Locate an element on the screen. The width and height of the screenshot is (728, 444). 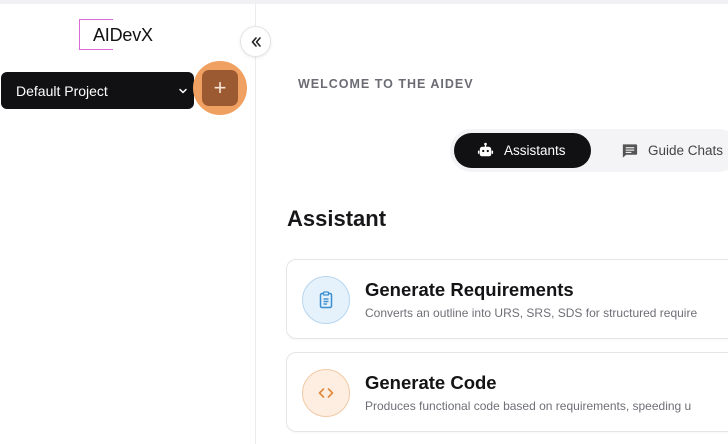
app-logo: AIDevX is located at coordinates (116, 35).